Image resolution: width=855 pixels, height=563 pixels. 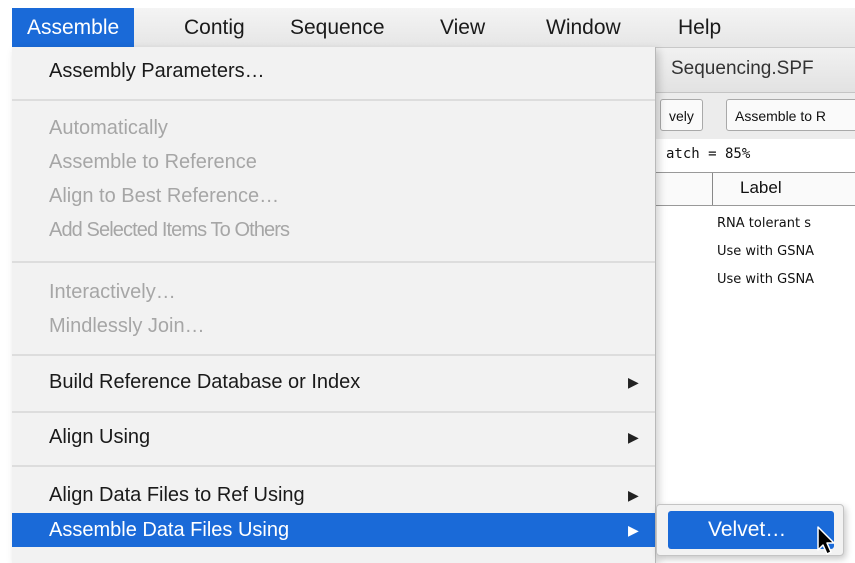 I want to click on menu-item-label: Align Using, so click(x=100, y=437).